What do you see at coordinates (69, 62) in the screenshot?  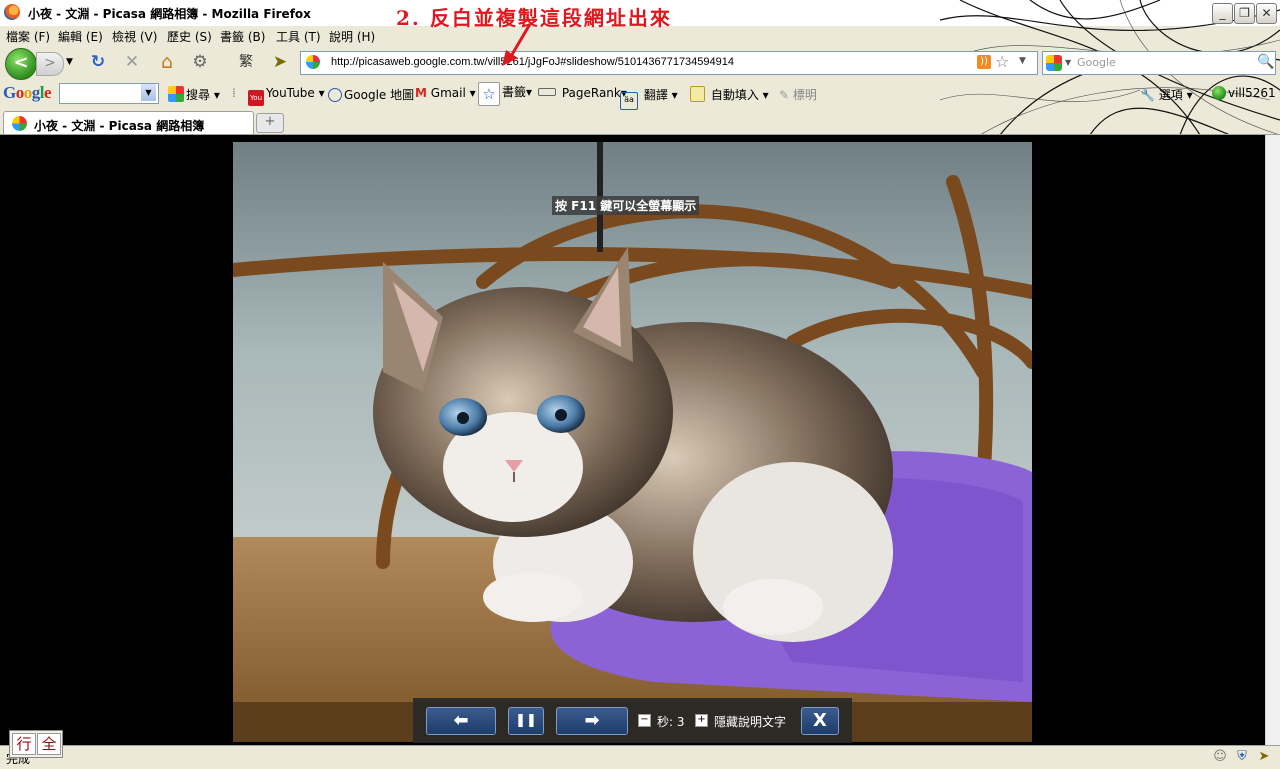 I see `history-dropdown-icon: ▼` at bounding box center [69, 62].